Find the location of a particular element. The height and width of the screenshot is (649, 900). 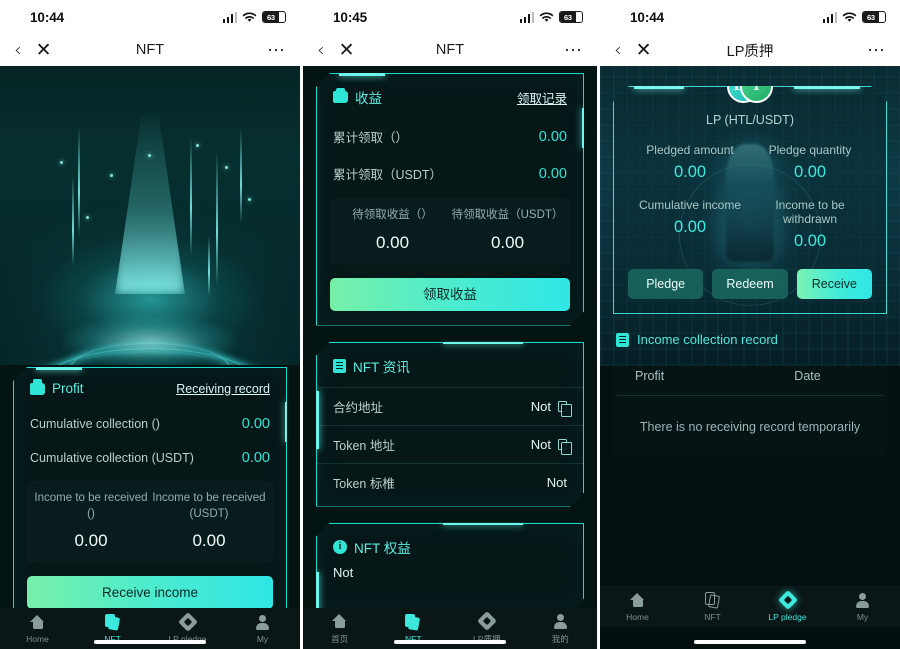

info-row-contract-address: 合约地址 Not is located at coordinates (450, 406).